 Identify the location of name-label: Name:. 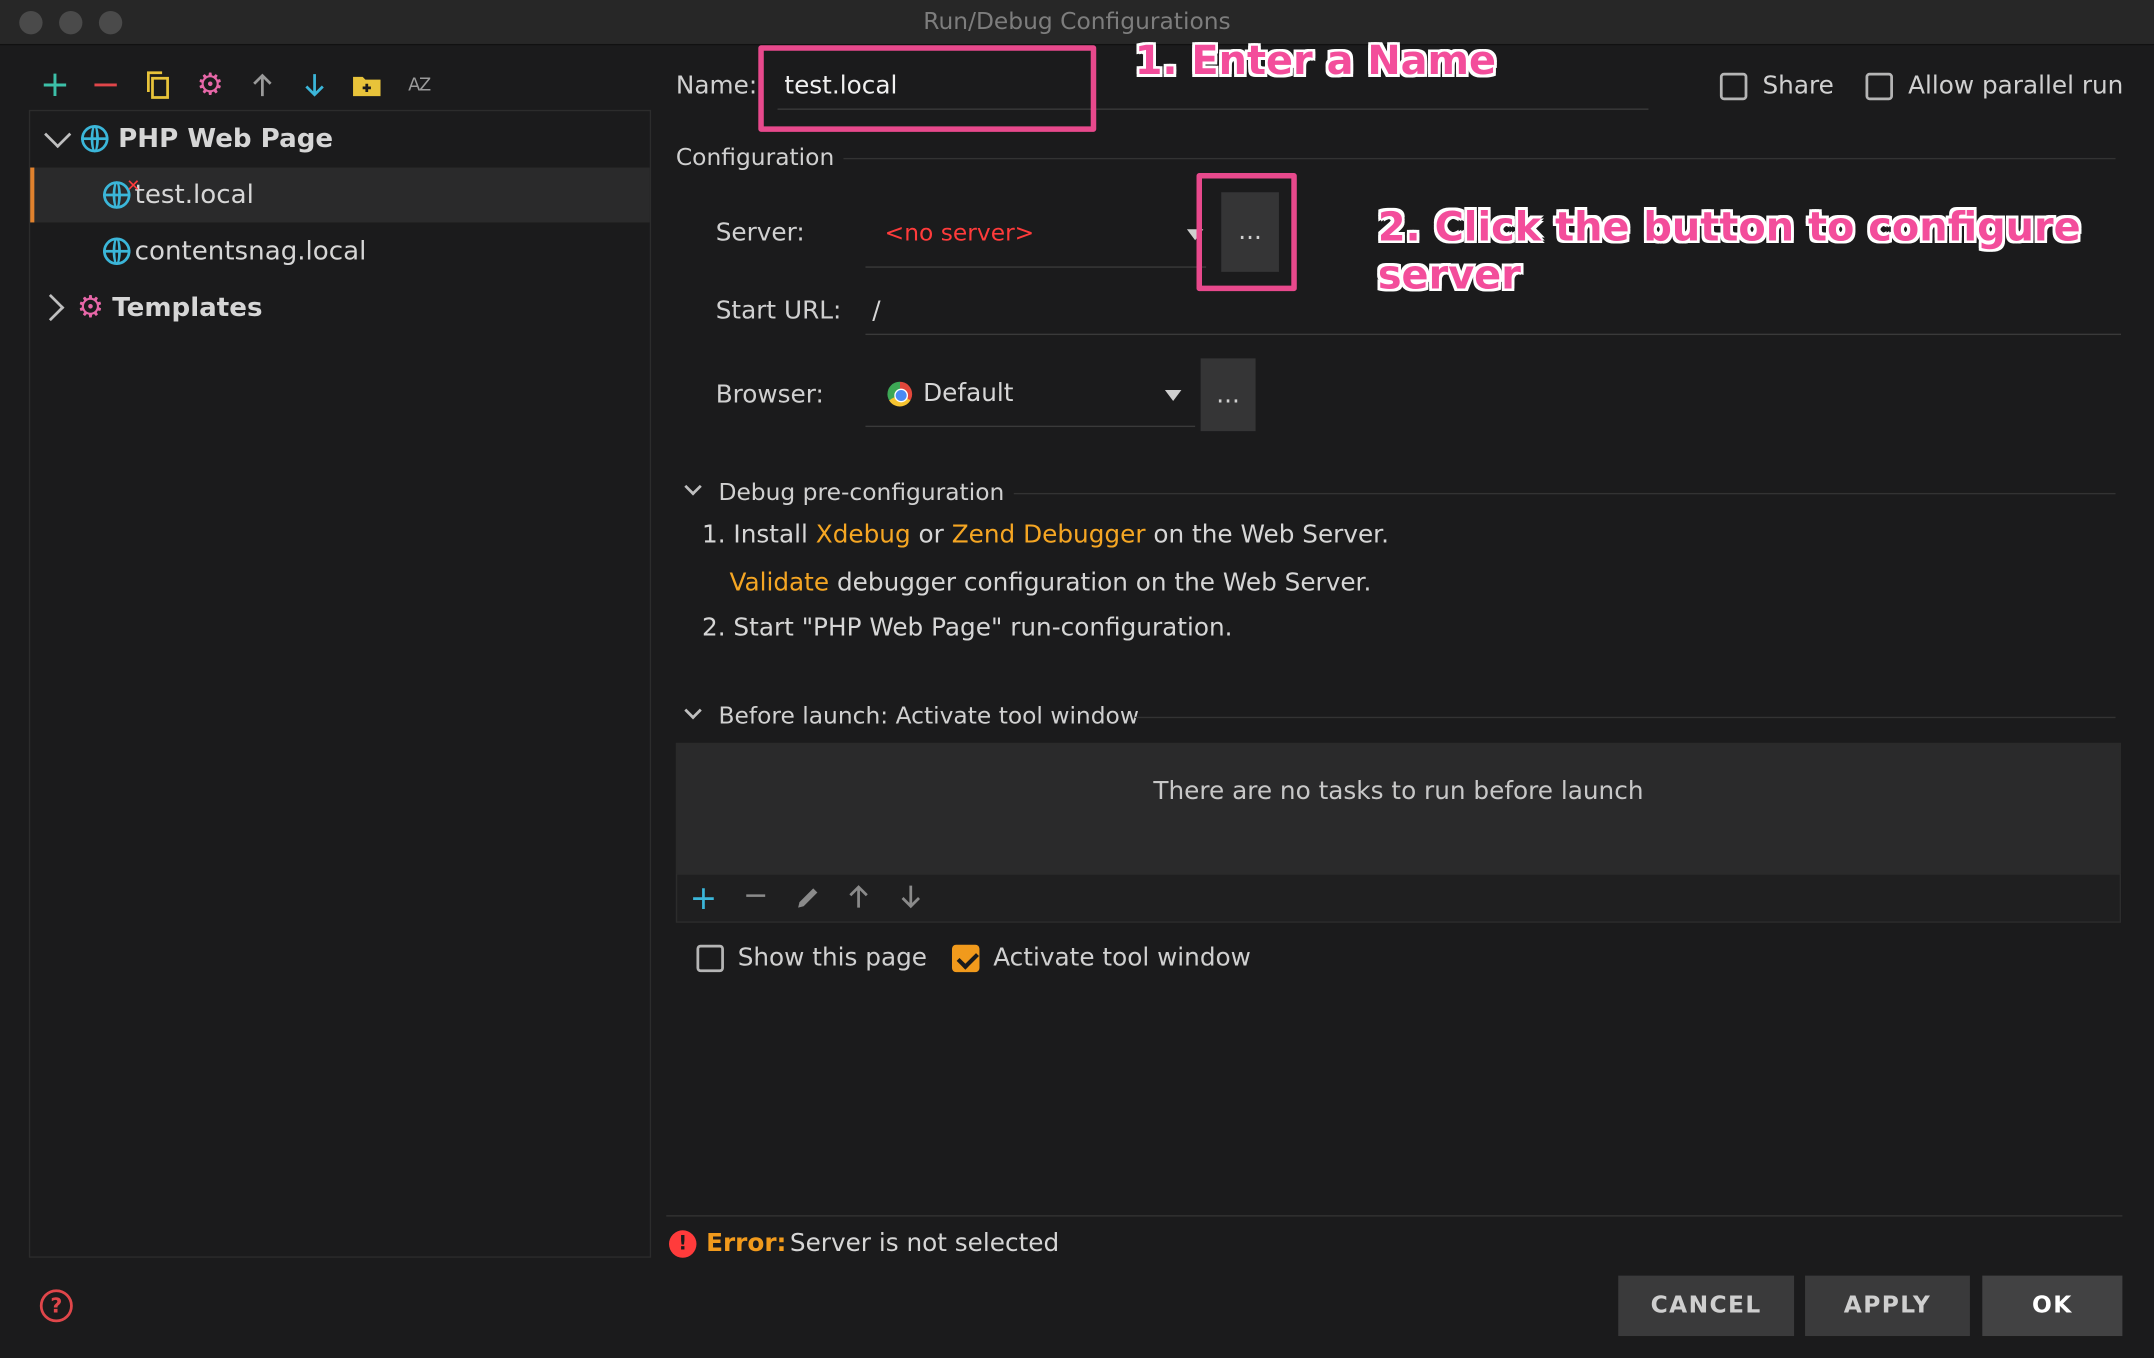
(716, 85).